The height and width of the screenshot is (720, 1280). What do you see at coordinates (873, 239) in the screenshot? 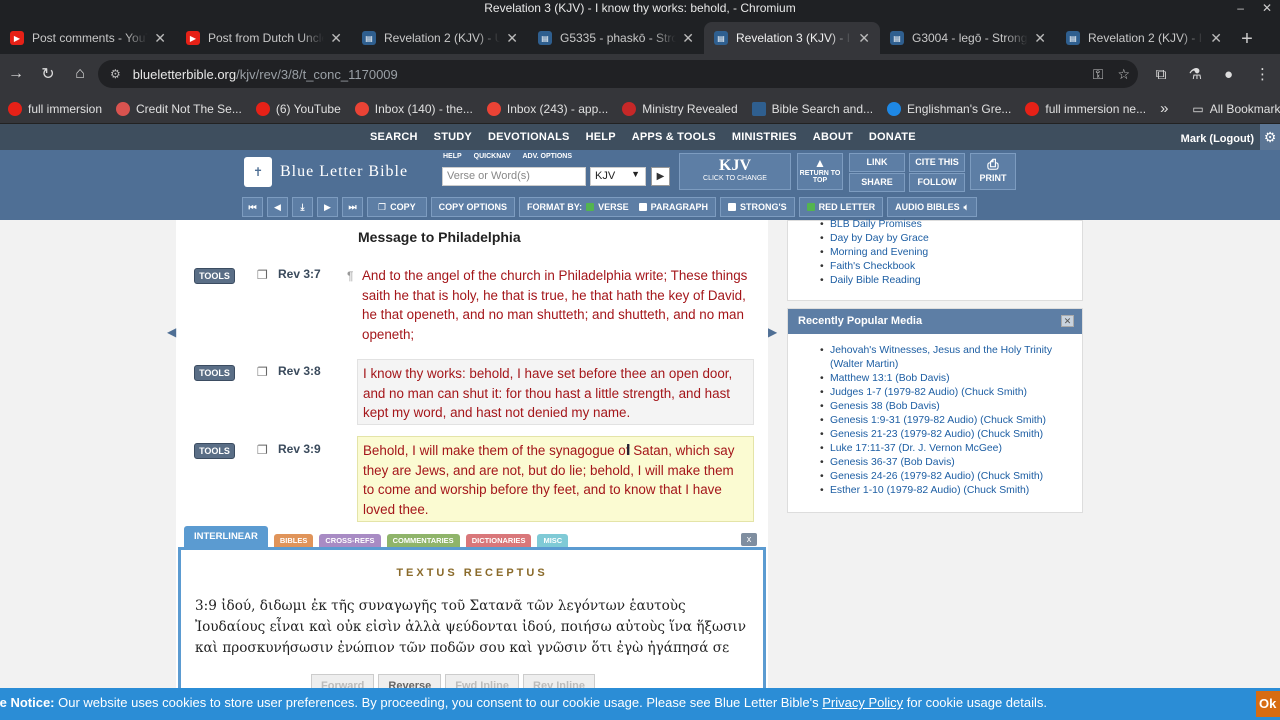
I see `devotional-link: Day by Day by Grace` at bounding box center [873, 239].